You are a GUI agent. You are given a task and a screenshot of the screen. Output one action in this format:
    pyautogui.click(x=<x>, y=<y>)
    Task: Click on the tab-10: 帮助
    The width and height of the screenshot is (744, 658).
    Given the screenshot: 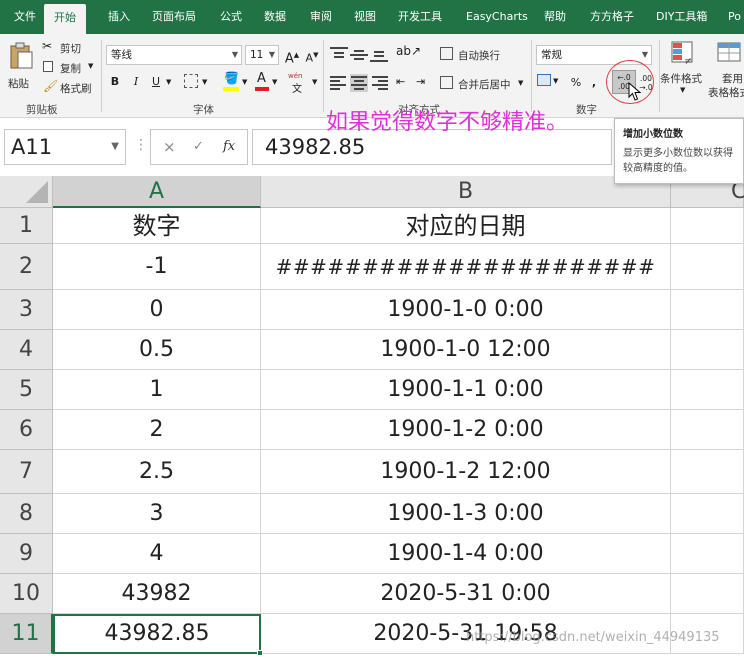 What is the action you would take?
    pyautogui.click(x=555, y=17)
    